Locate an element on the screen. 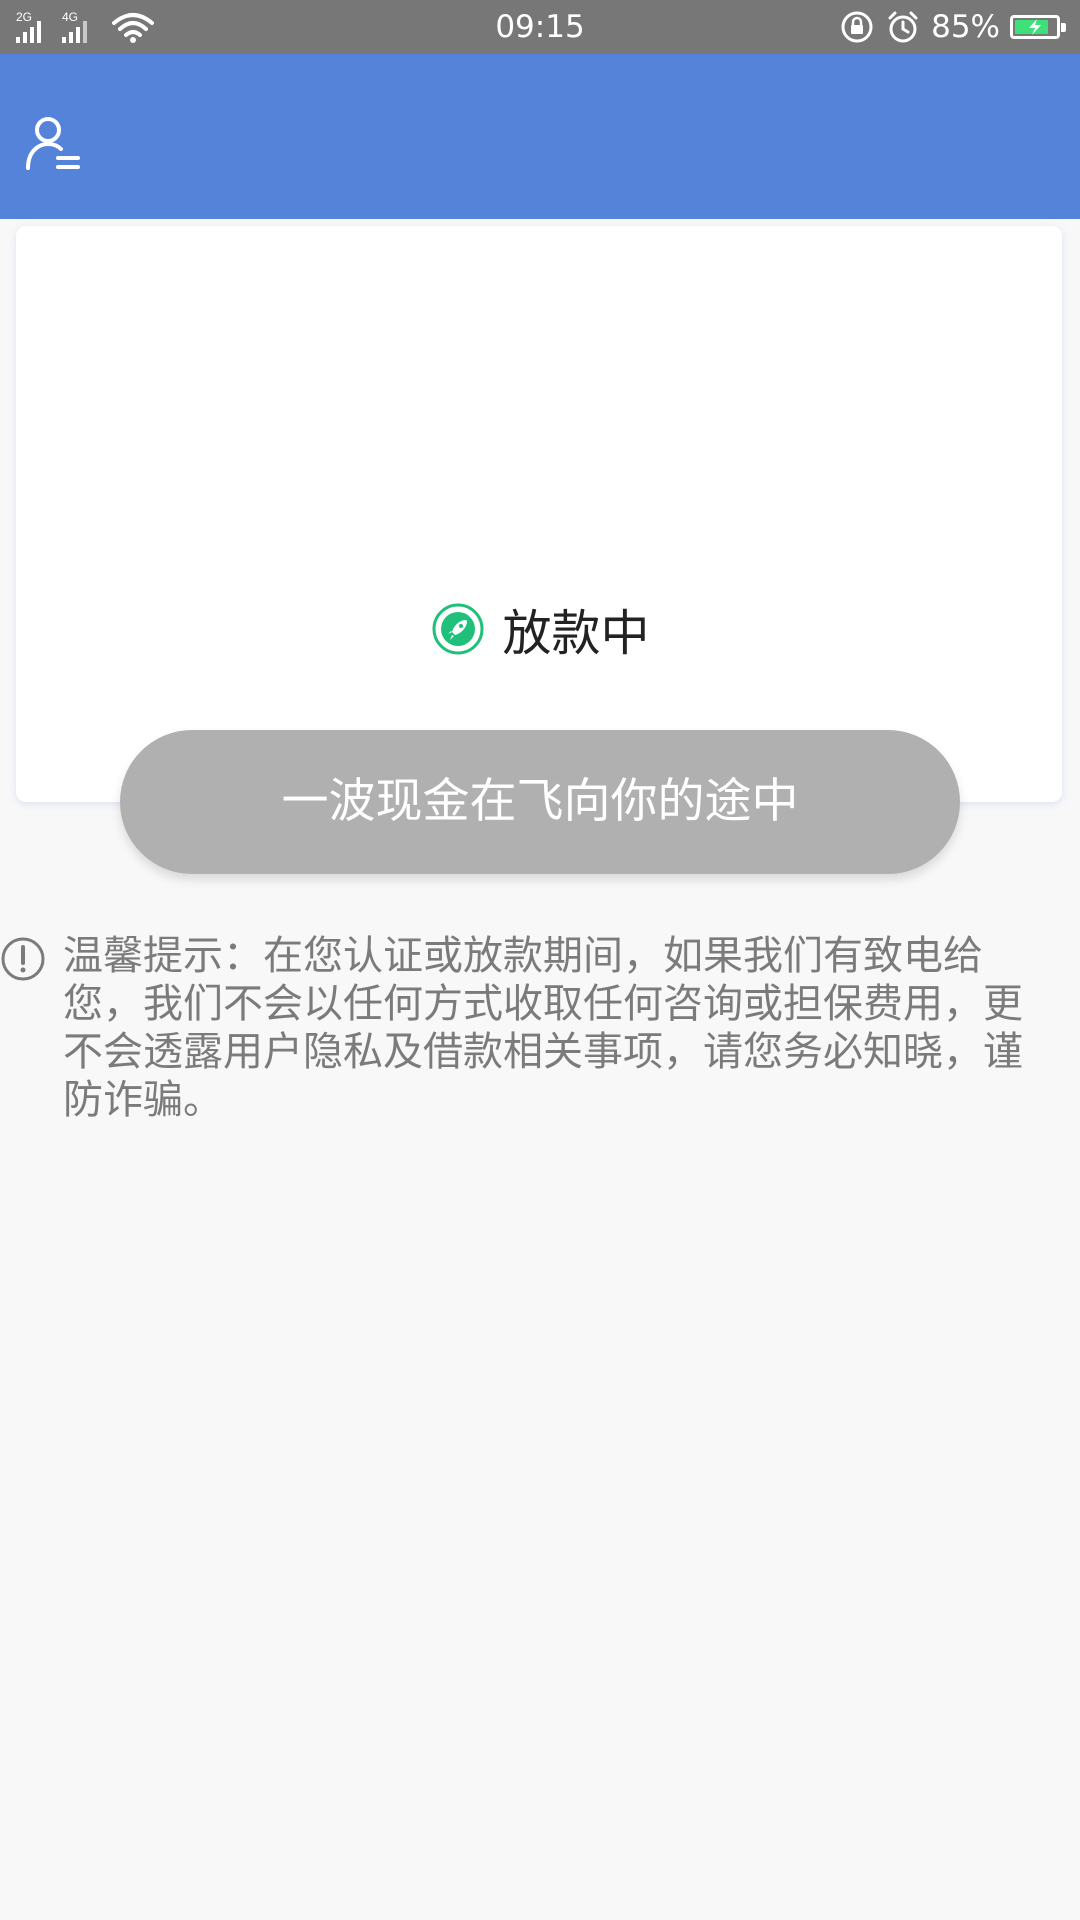  battery-icon is located at coordinates (1038, 27).